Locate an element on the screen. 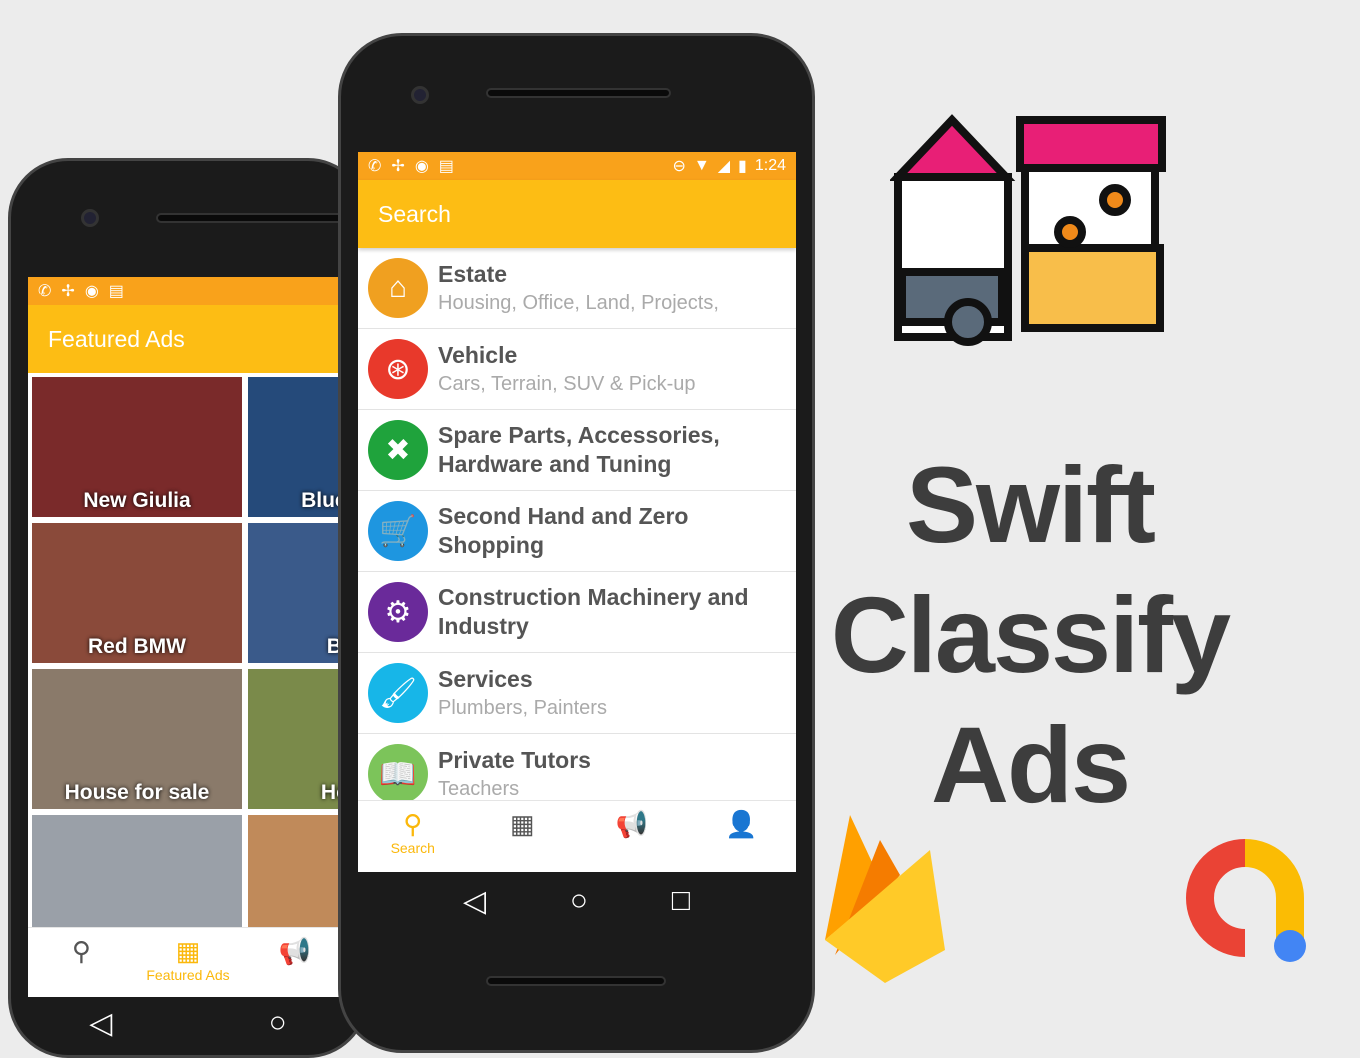 This screenshot has width=1360, height=1058. status-bar: ✆ ✢ ◉ ▤ ⊖ ▼ ◢ ▮ 1:24 is located at coordinates (577, 166).